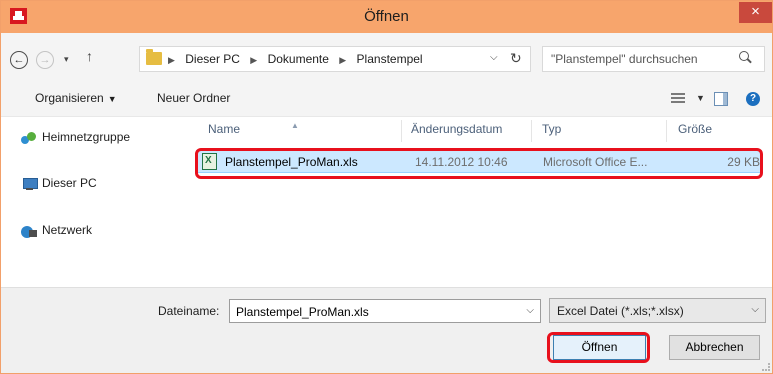  I want to click on file-modified-date: 14.11.2012 10:46, so click(461, 162).